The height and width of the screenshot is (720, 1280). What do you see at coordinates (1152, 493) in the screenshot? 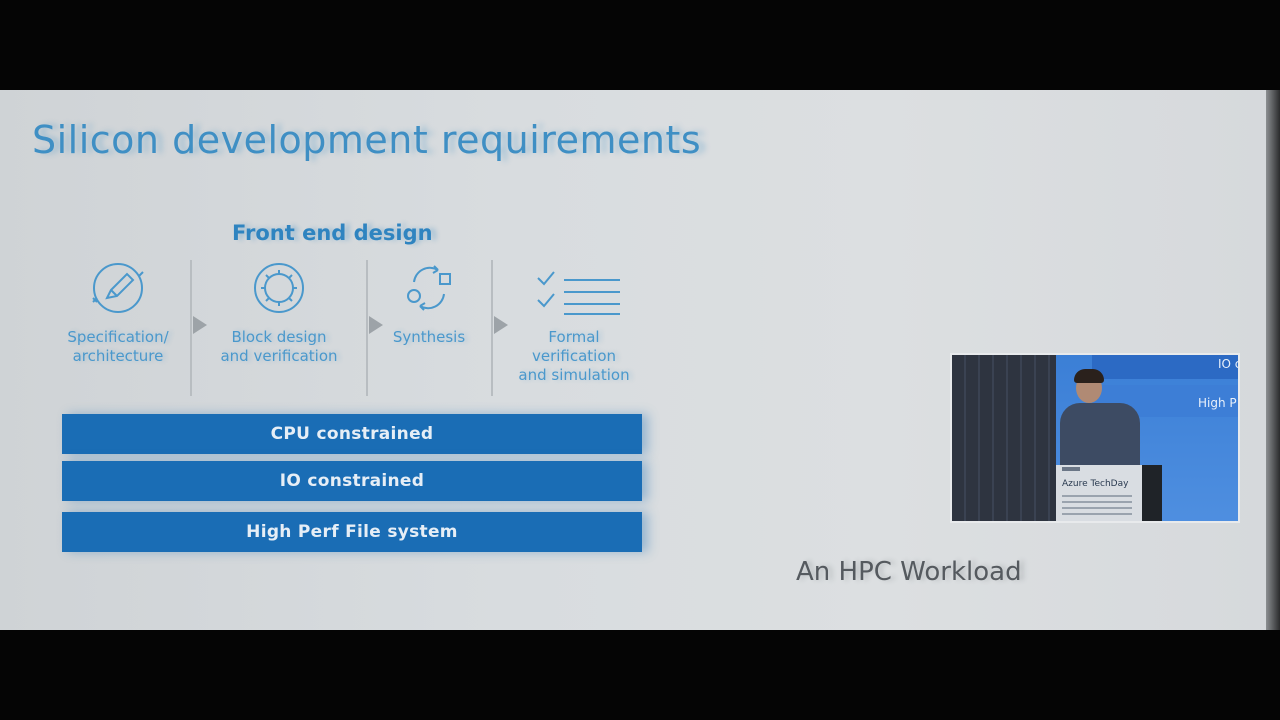
I see `podium-side` at bounding box center [1152, 493].